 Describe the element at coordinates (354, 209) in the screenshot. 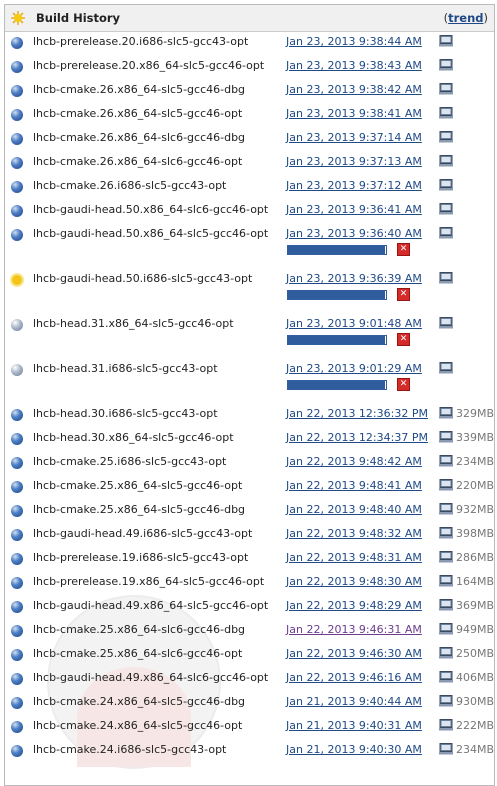

I see `build-date-link: Jan 23, 2013 9:36:41 AM` at that location.